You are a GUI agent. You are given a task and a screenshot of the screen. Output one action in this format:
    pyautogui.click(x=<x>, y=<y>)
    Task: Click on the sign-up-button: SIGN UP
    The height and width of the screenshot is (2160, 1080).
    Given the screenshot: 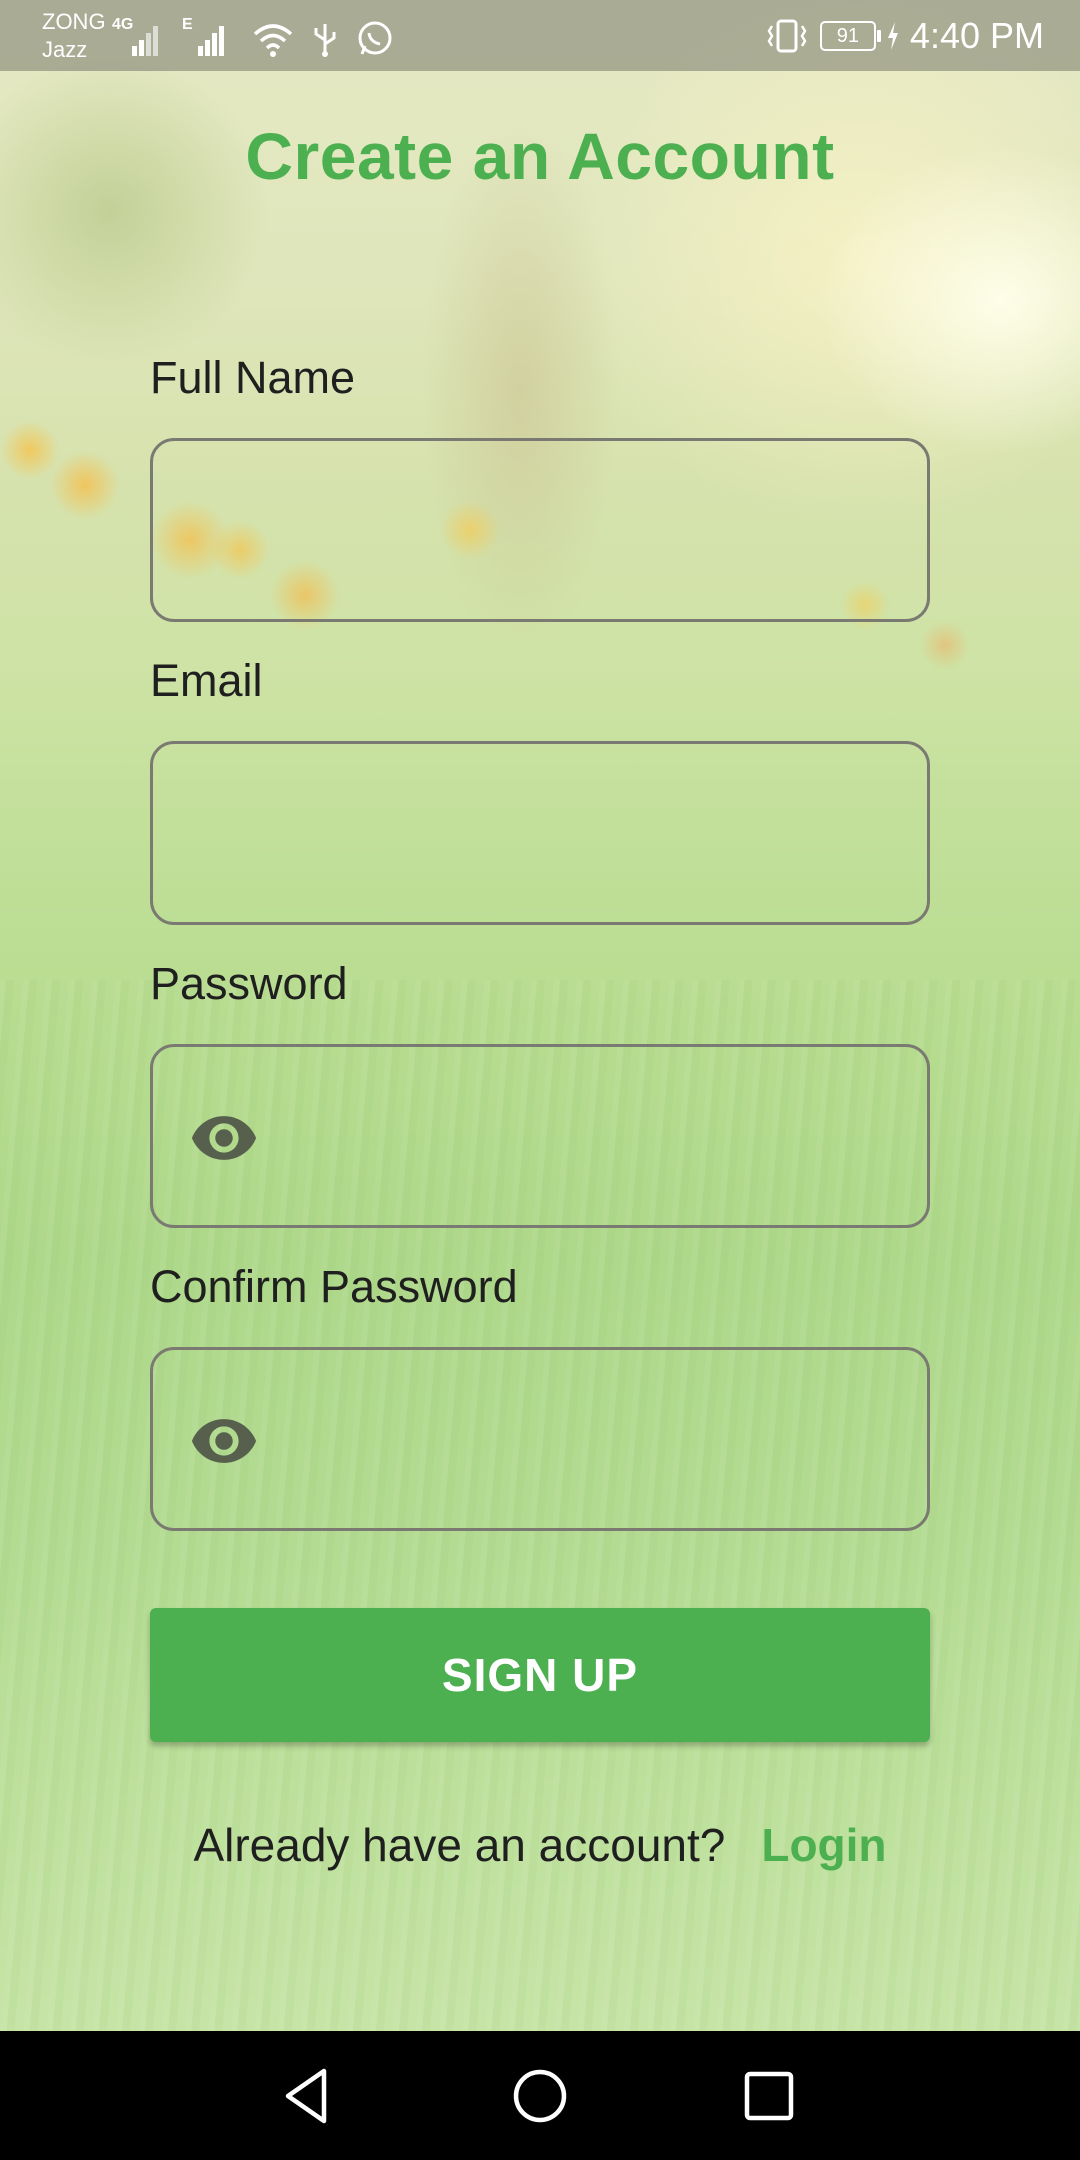 What is the action you would take?
    pyautogui.click(x=540, y=1675)
    